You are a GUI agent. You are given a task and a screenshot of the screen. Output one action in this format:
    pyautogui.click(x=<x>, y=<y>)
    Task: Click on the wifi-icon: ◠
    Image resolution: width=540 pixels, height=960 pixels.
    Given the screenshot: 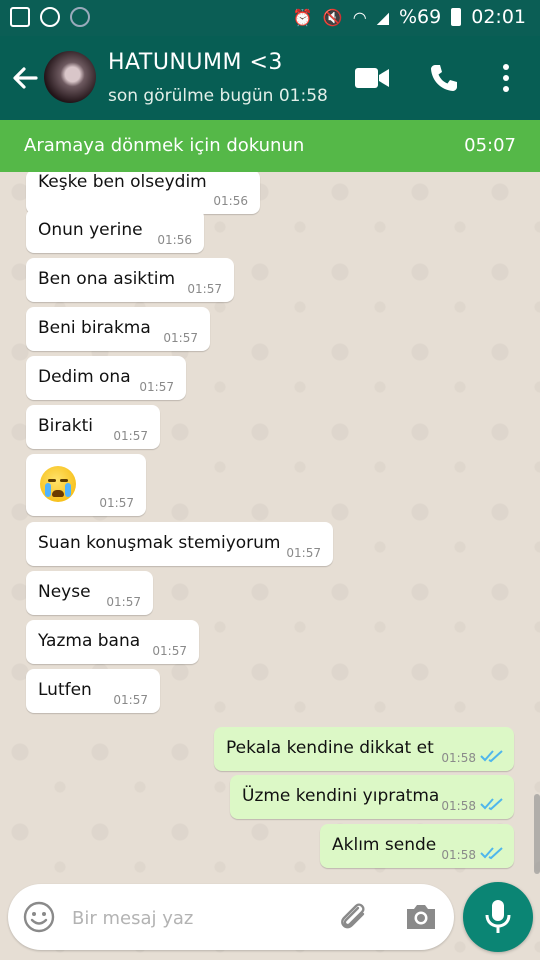 What is the action you would take?
    pyautogui.click(x=359, y=17)
    